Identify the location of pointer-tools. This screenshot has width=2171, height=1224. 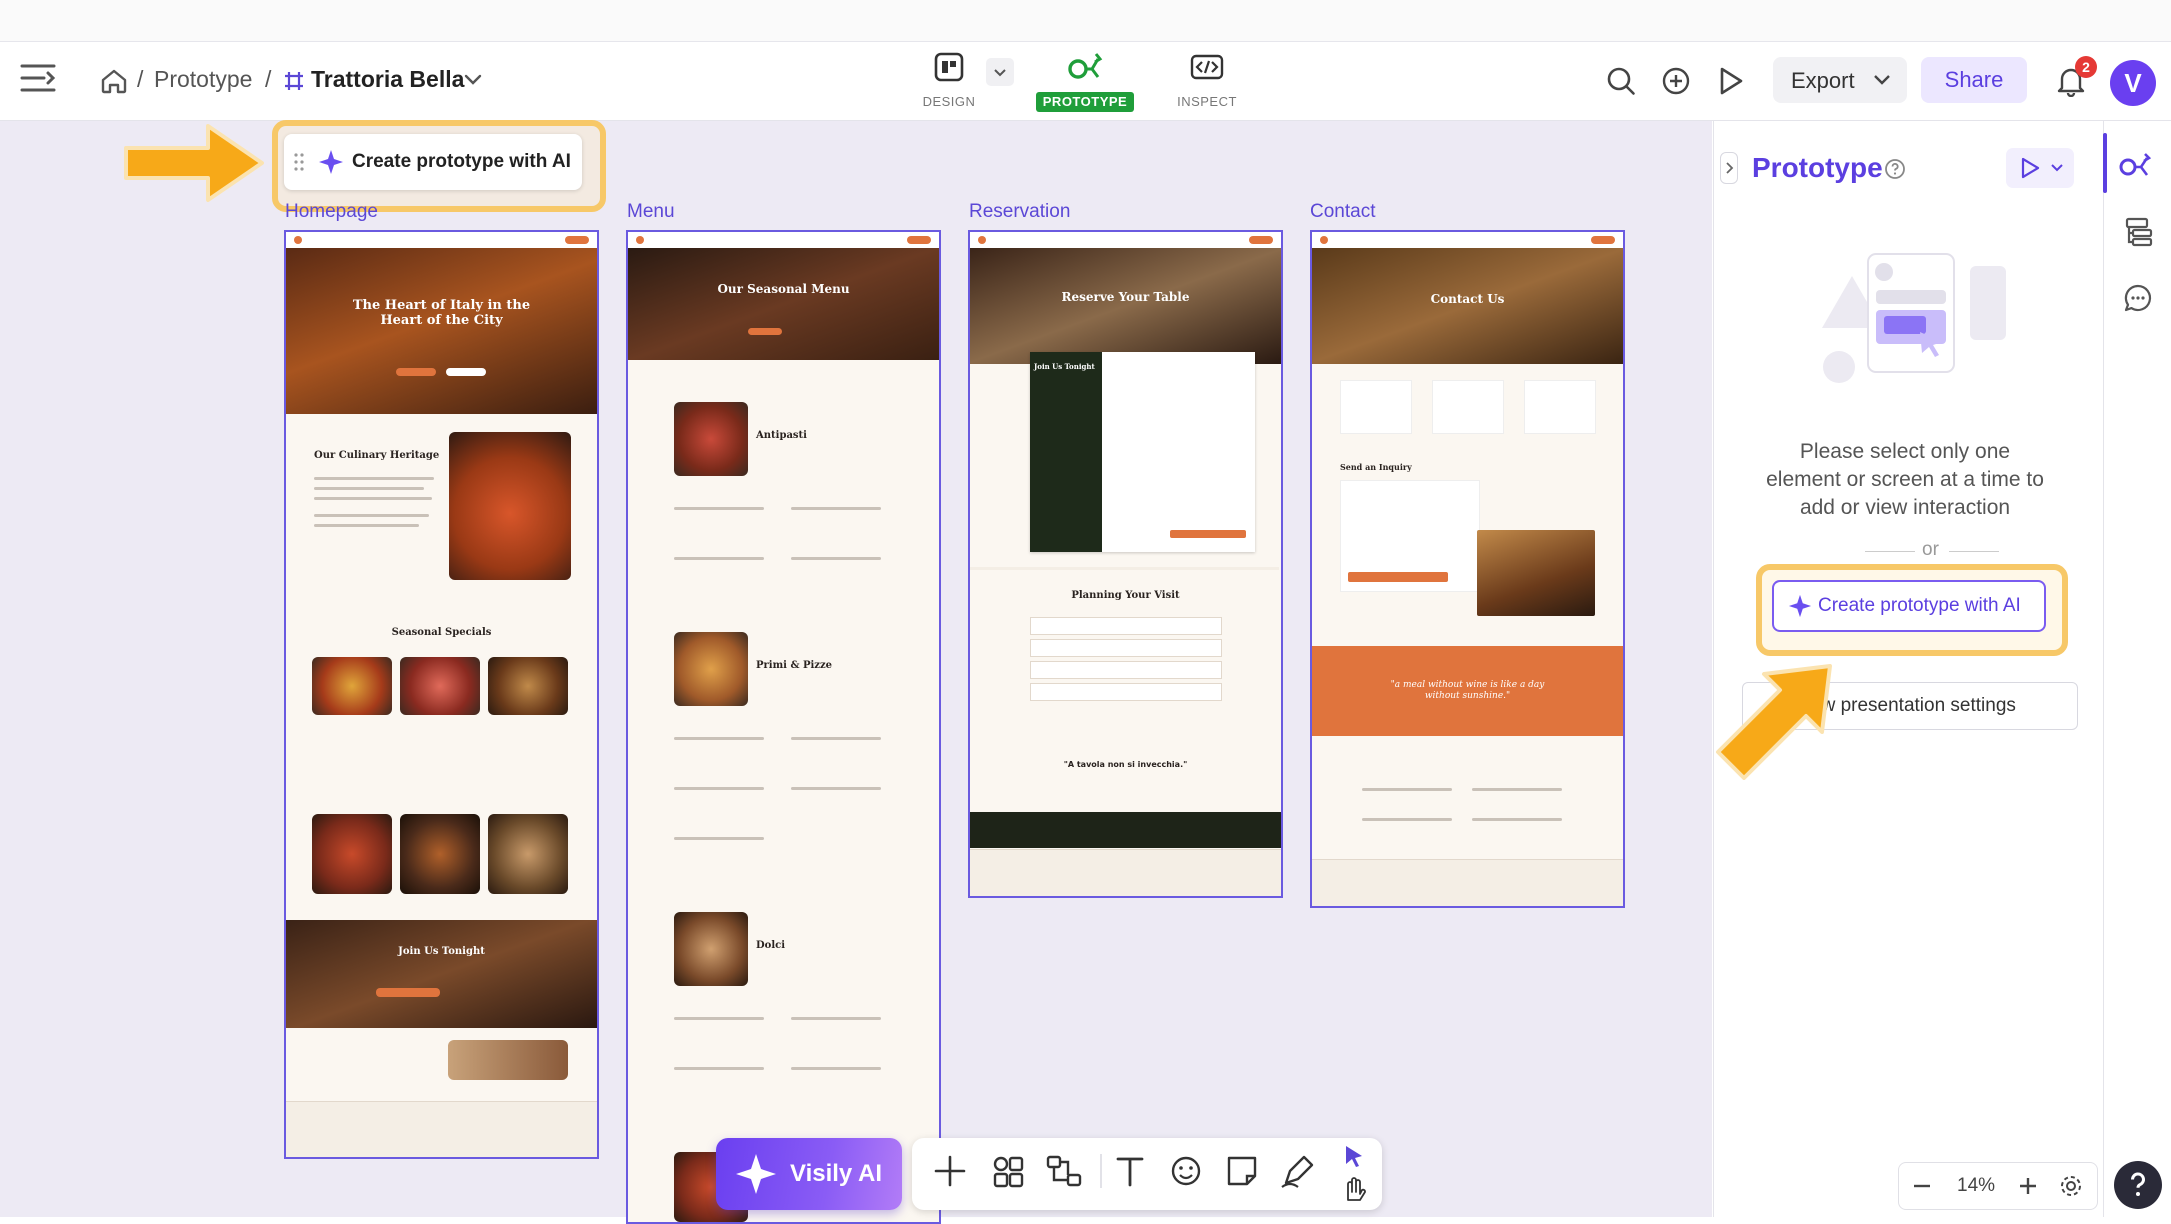
(1354, 1172).